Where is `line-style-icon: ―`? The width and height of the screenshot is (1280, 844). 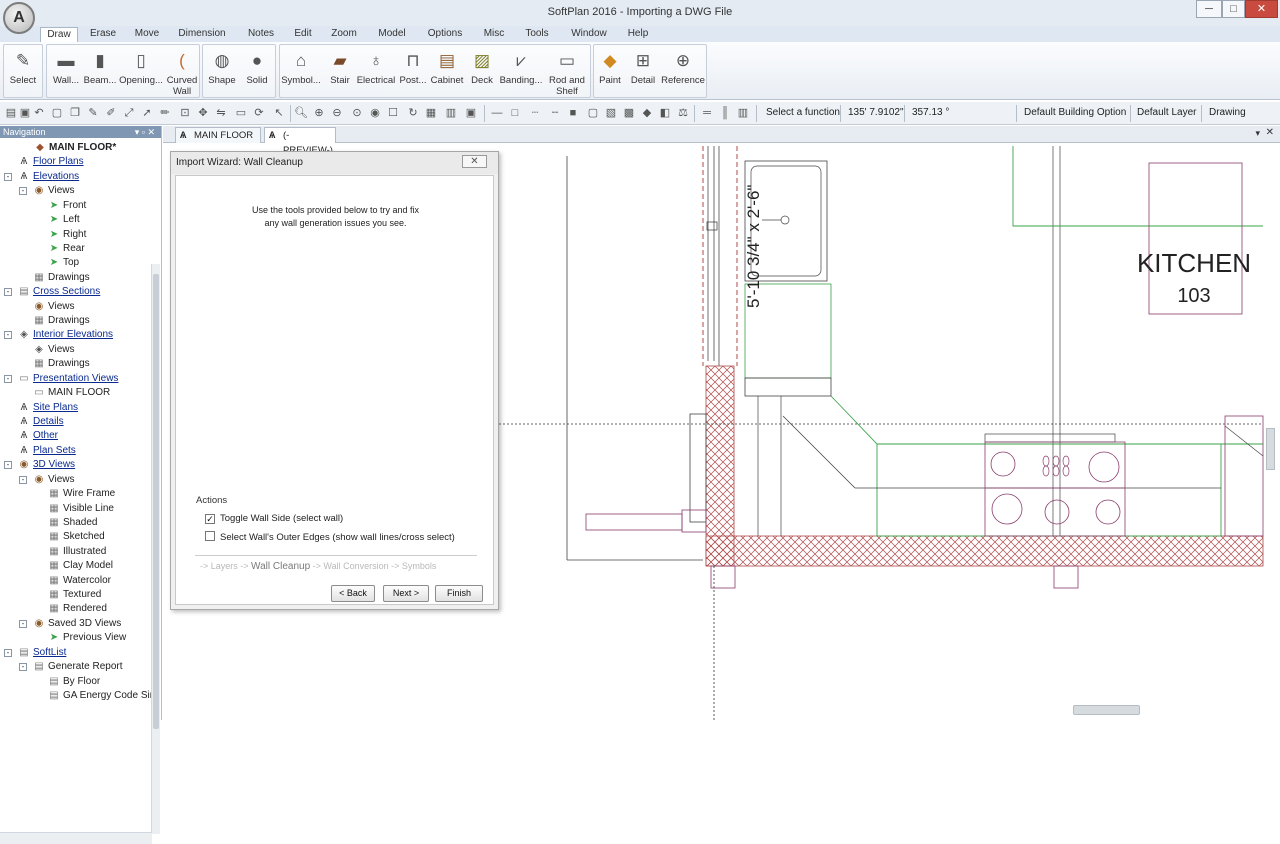 line-style-icon: ― is located at coordinates (497, 113).